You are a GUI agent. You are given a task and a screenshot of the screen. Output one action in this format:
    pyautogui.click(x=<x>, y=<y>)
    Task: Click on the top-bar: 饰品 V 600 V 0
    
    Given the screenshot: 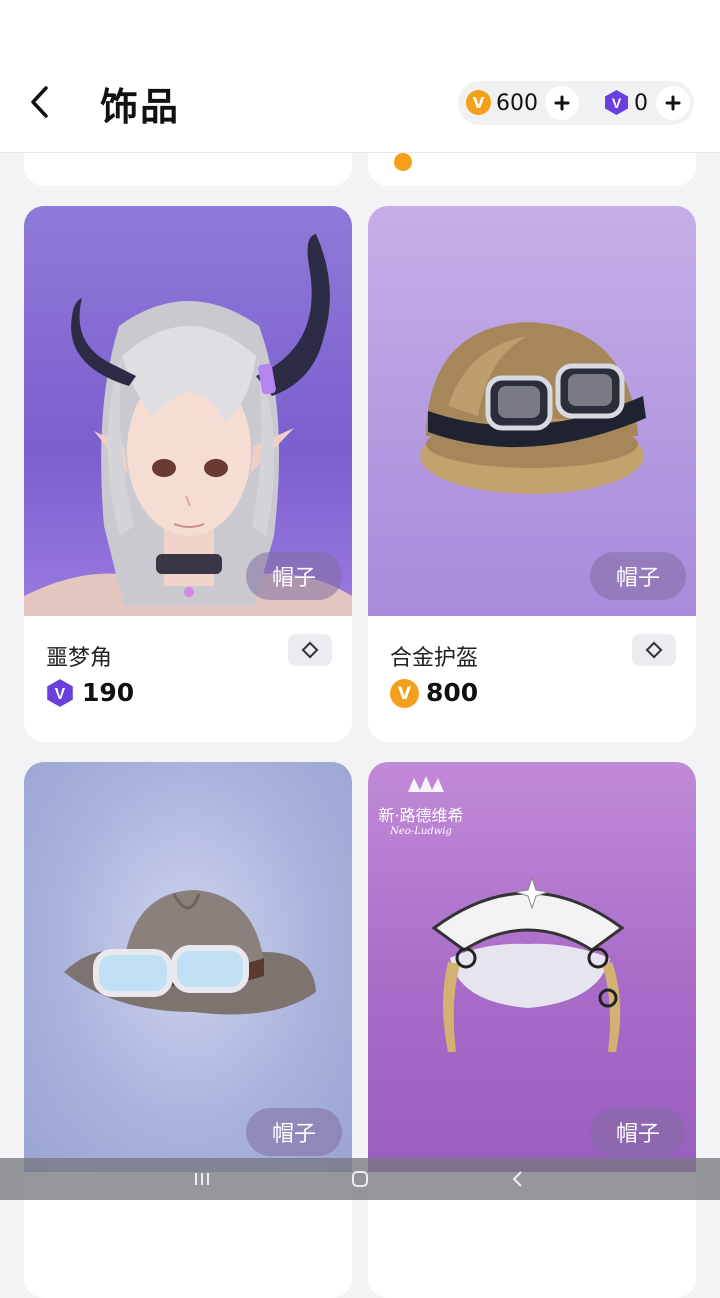 What is the action you would take?
    pyautogui.click(x=360, y=76)
    